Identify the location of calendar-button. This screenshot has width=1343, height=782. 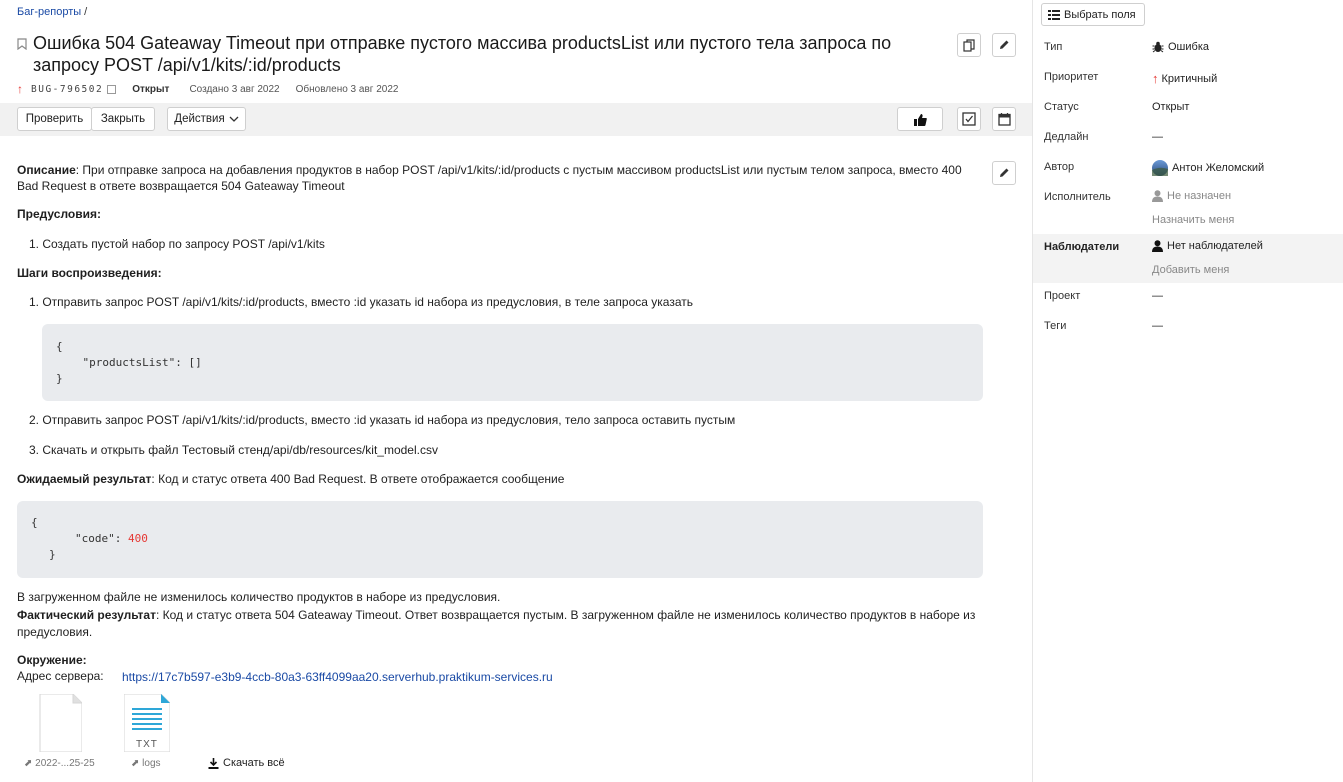
(1004, 119).